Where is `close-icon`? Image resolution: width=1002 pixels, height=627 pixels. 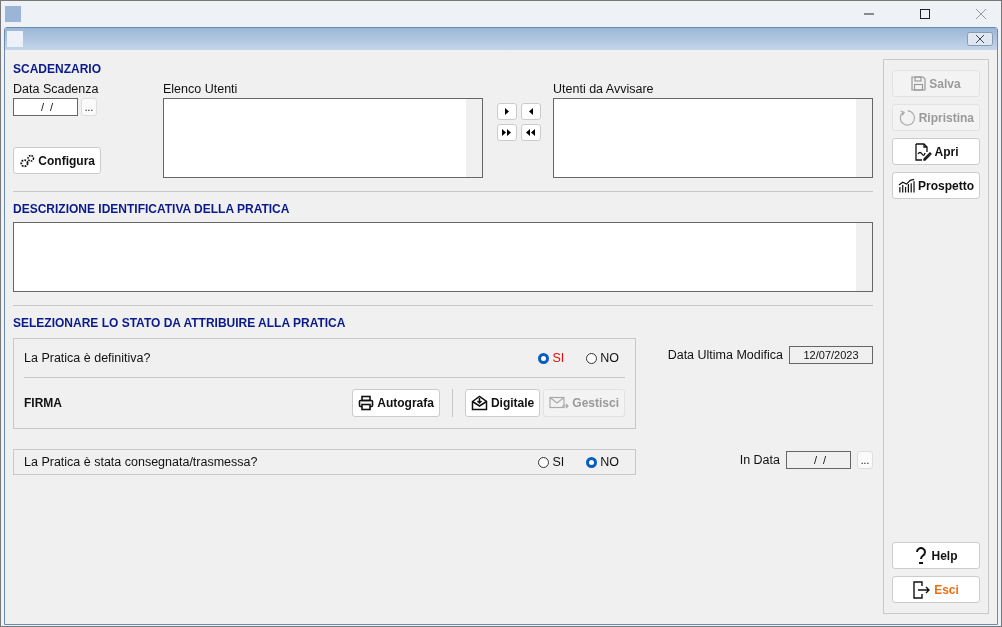
close-icon is located at coordinates (980, 39).